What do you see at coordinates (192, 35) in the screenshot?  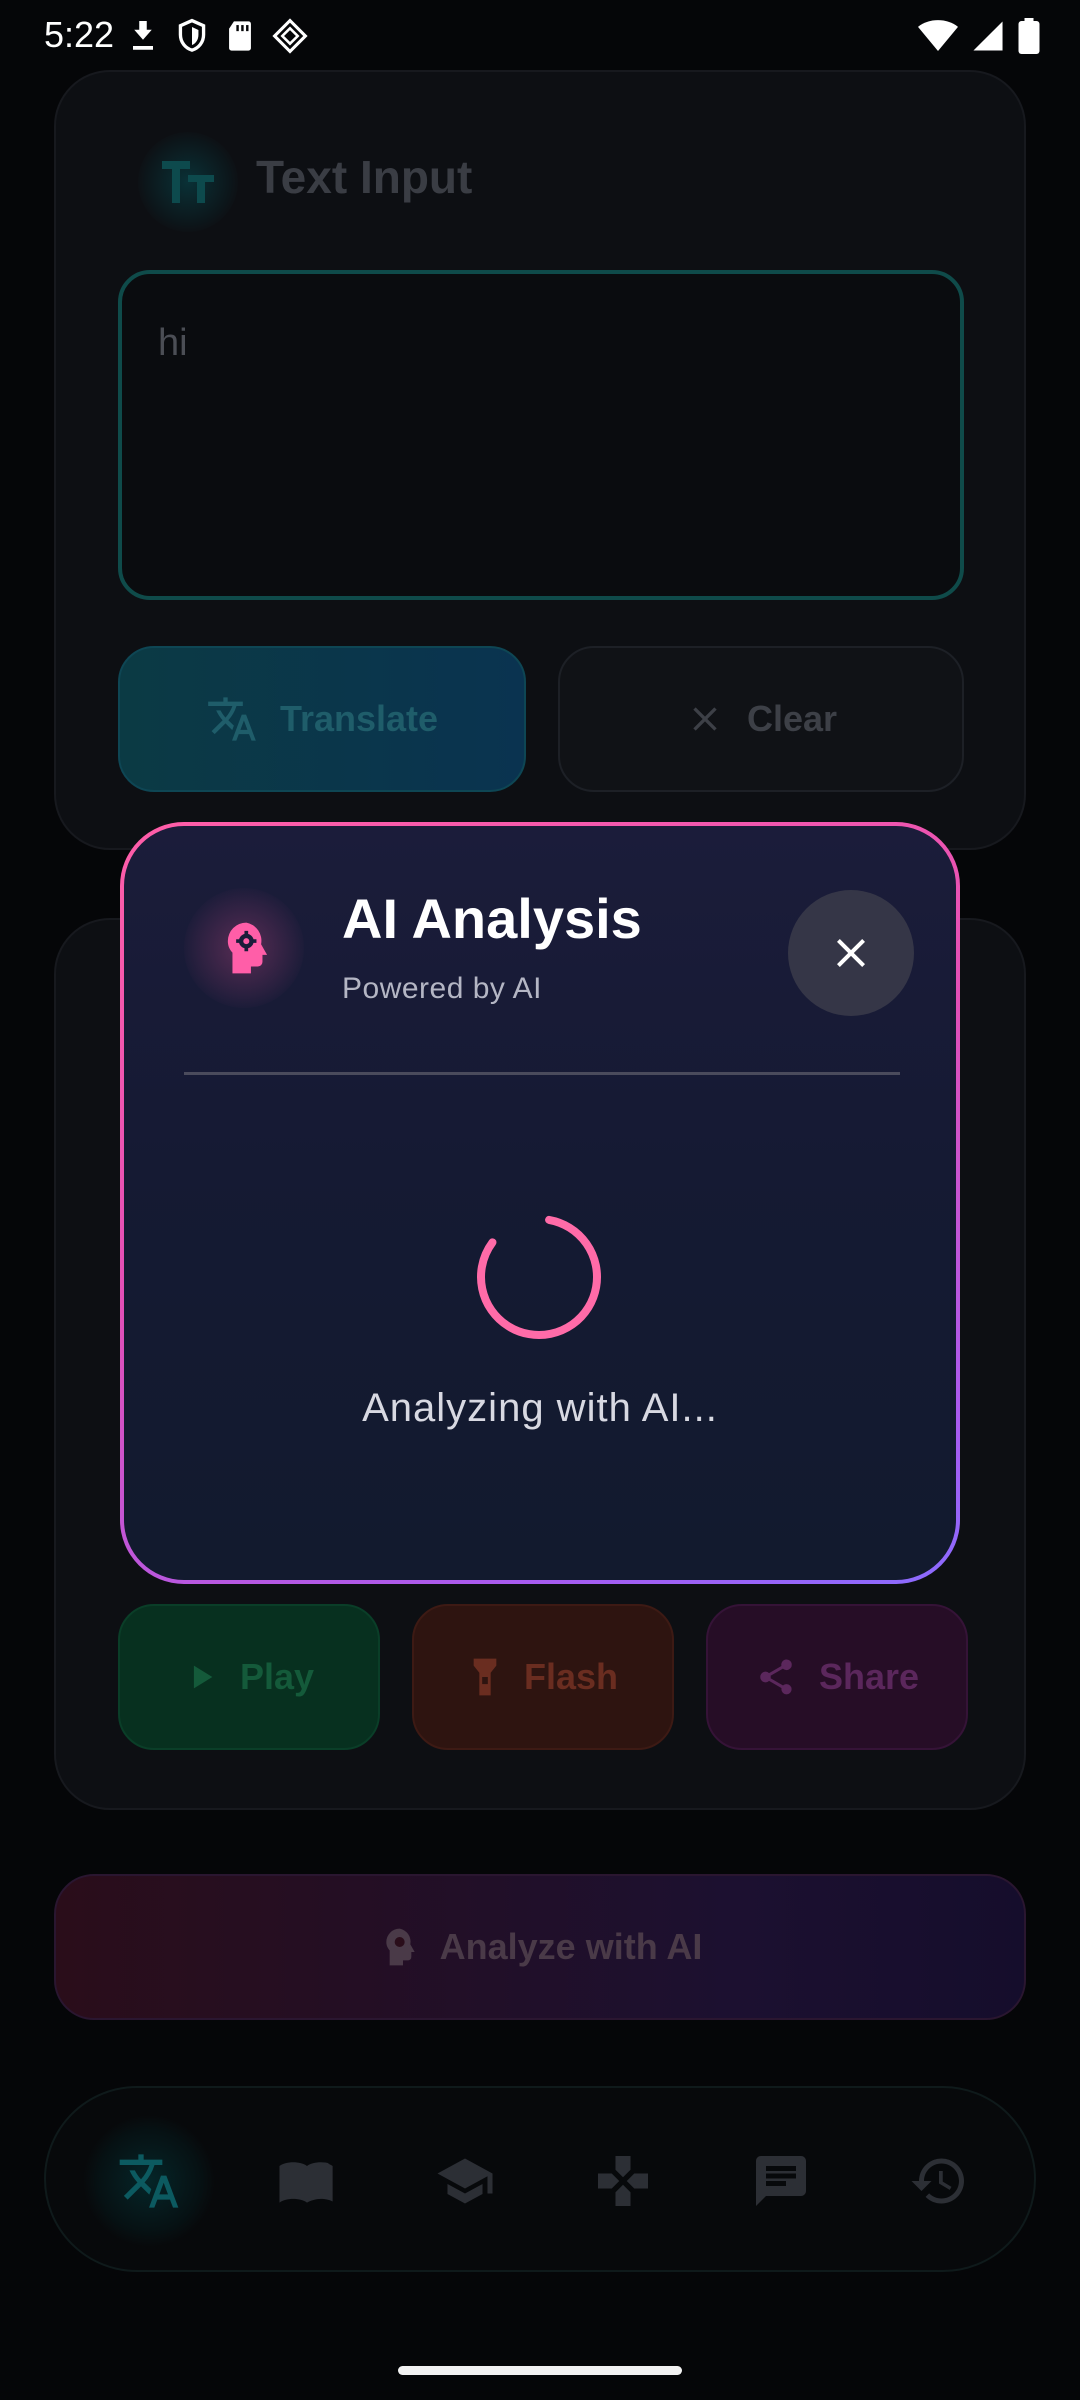 I see `shield-icon` at bounding box center [192, 35].